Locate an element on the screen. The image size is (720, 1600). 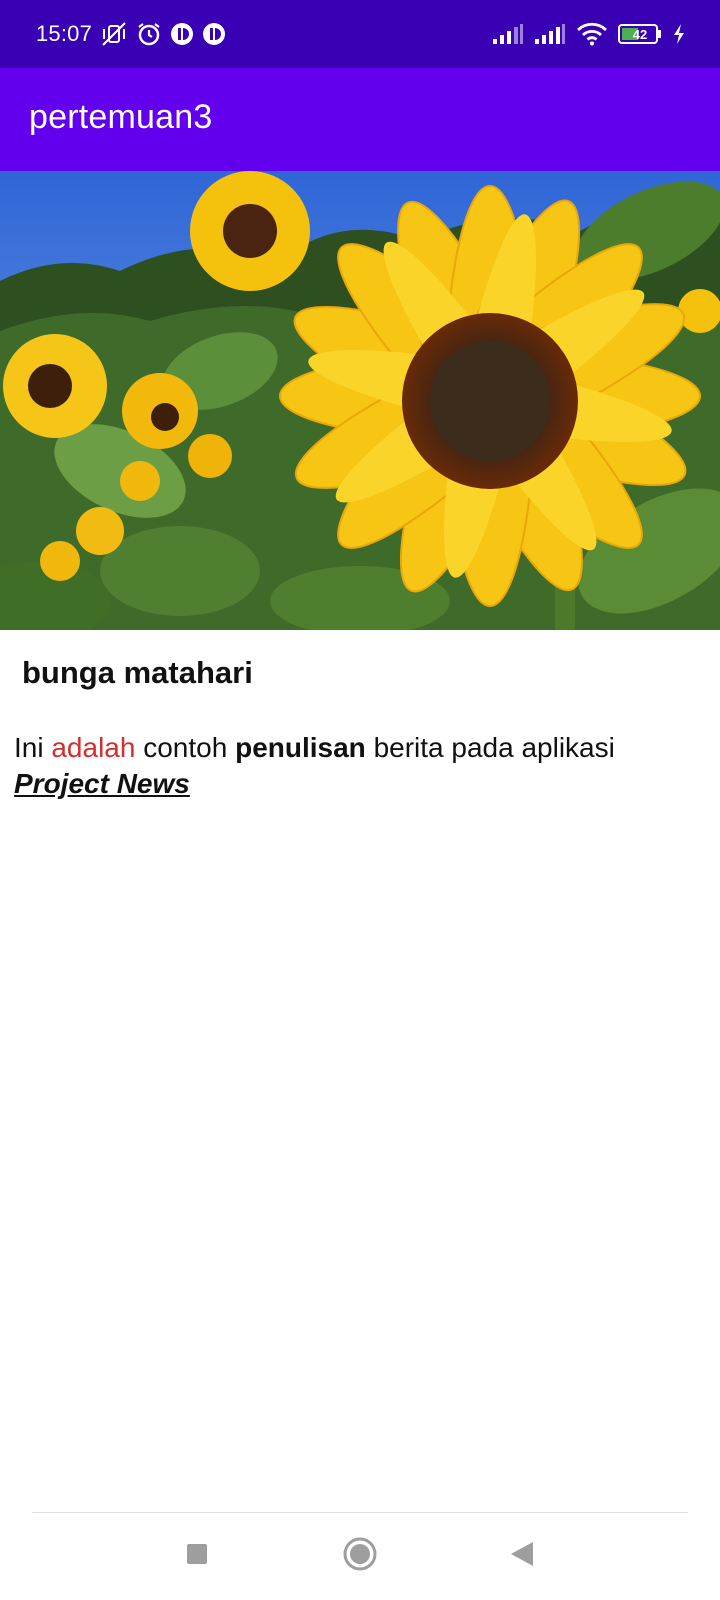
wifi-icon is located at coordinates (592, 34).